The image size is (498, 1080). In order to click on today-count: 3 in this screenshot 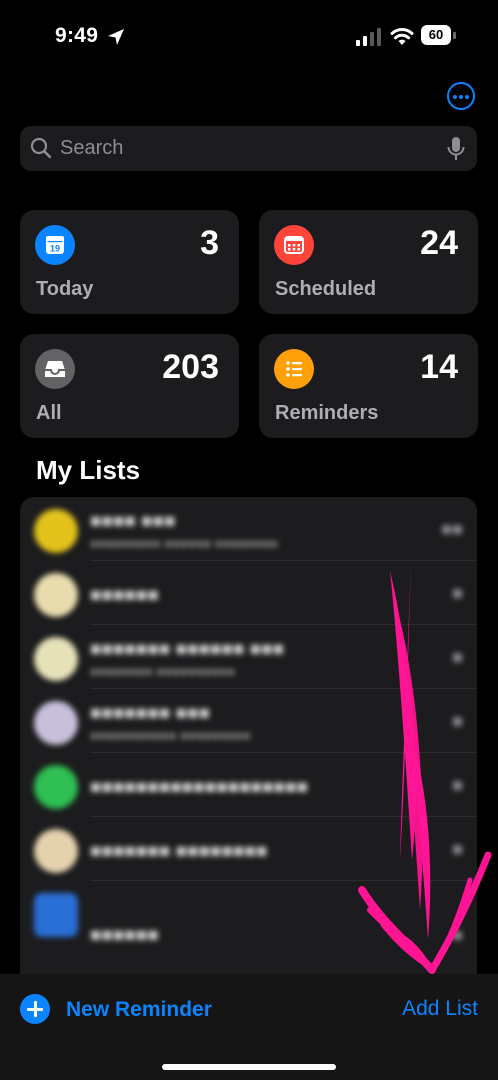, I will do `click(209, 243)`.